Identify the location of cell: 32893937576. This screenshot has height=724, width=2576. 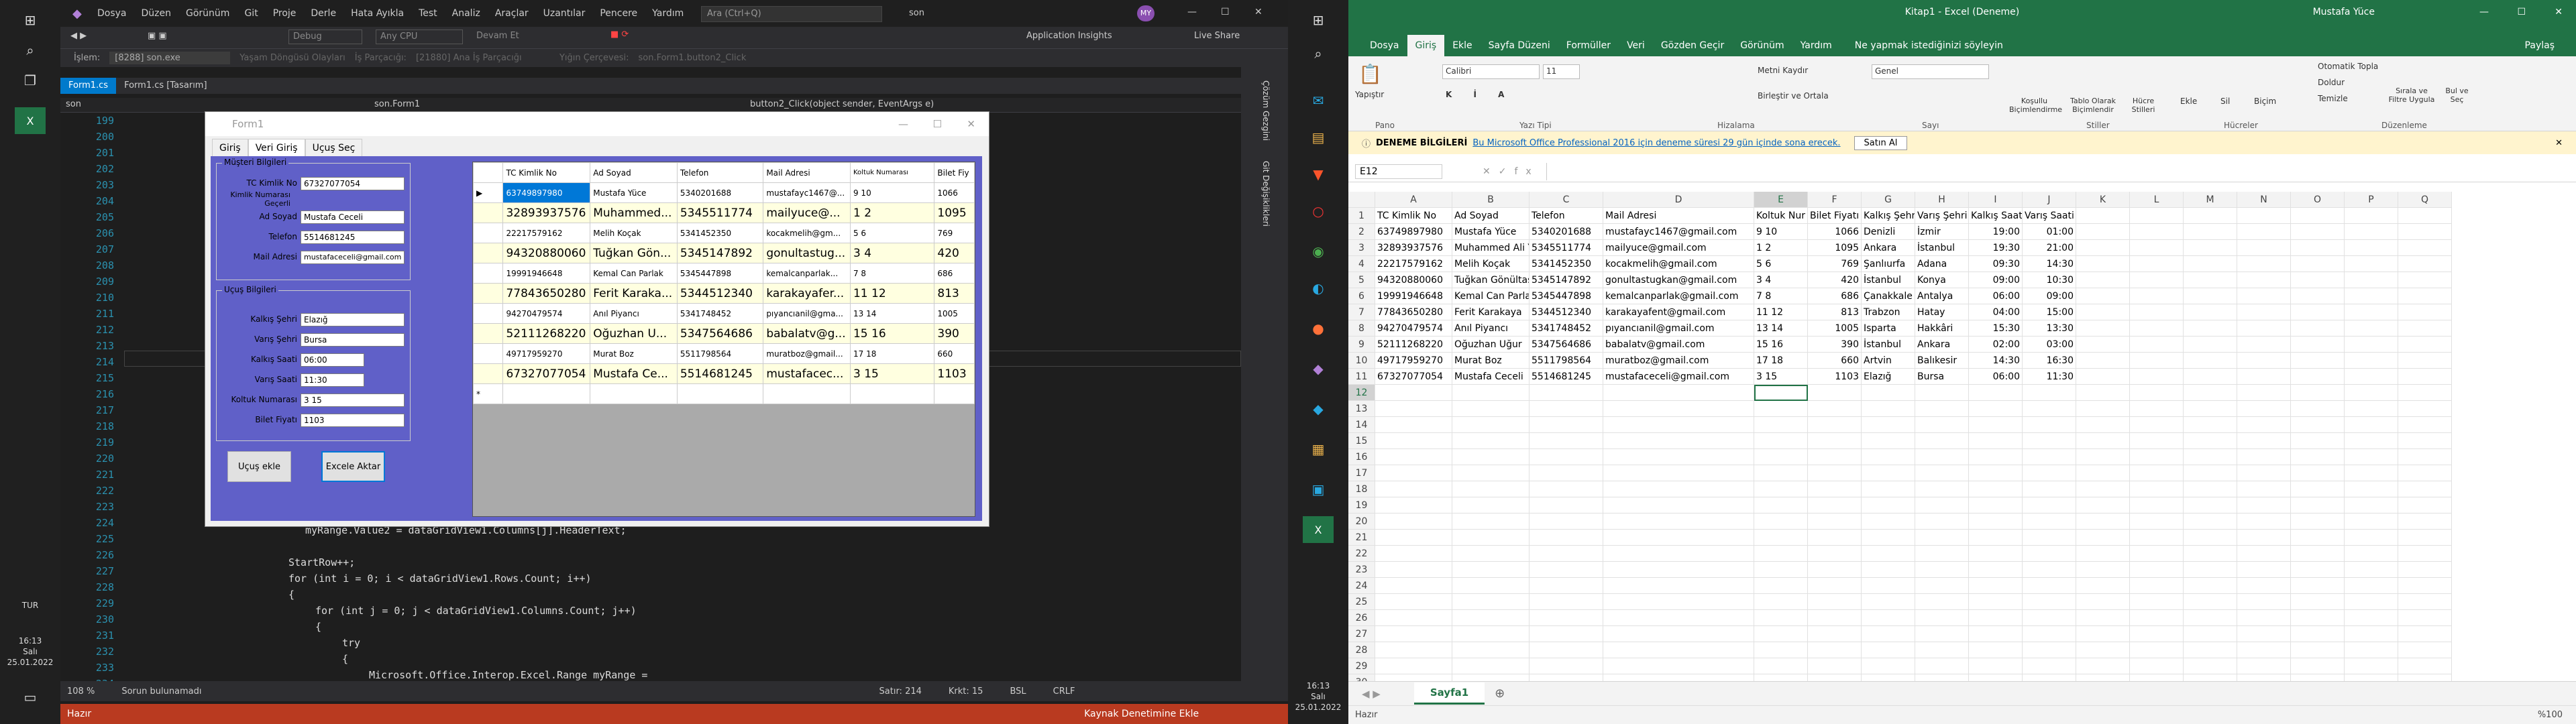
(1413, 248).